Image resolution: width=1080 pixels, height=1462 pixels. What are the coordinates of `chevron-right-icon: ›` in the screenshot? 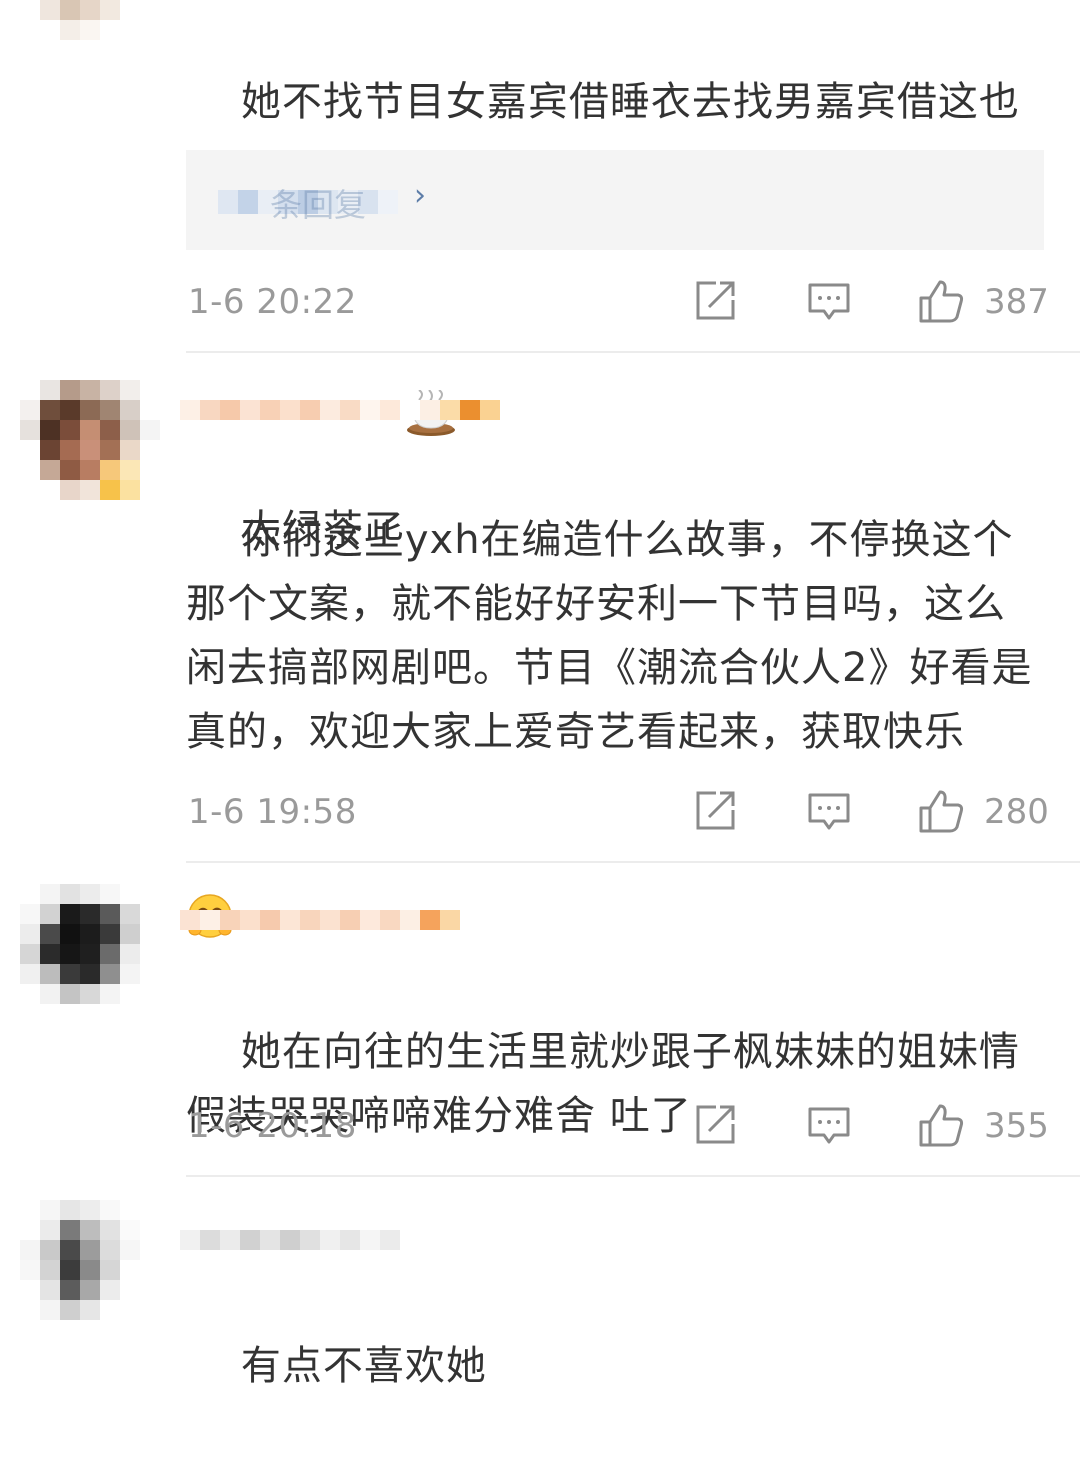 It's located at (420, 195).